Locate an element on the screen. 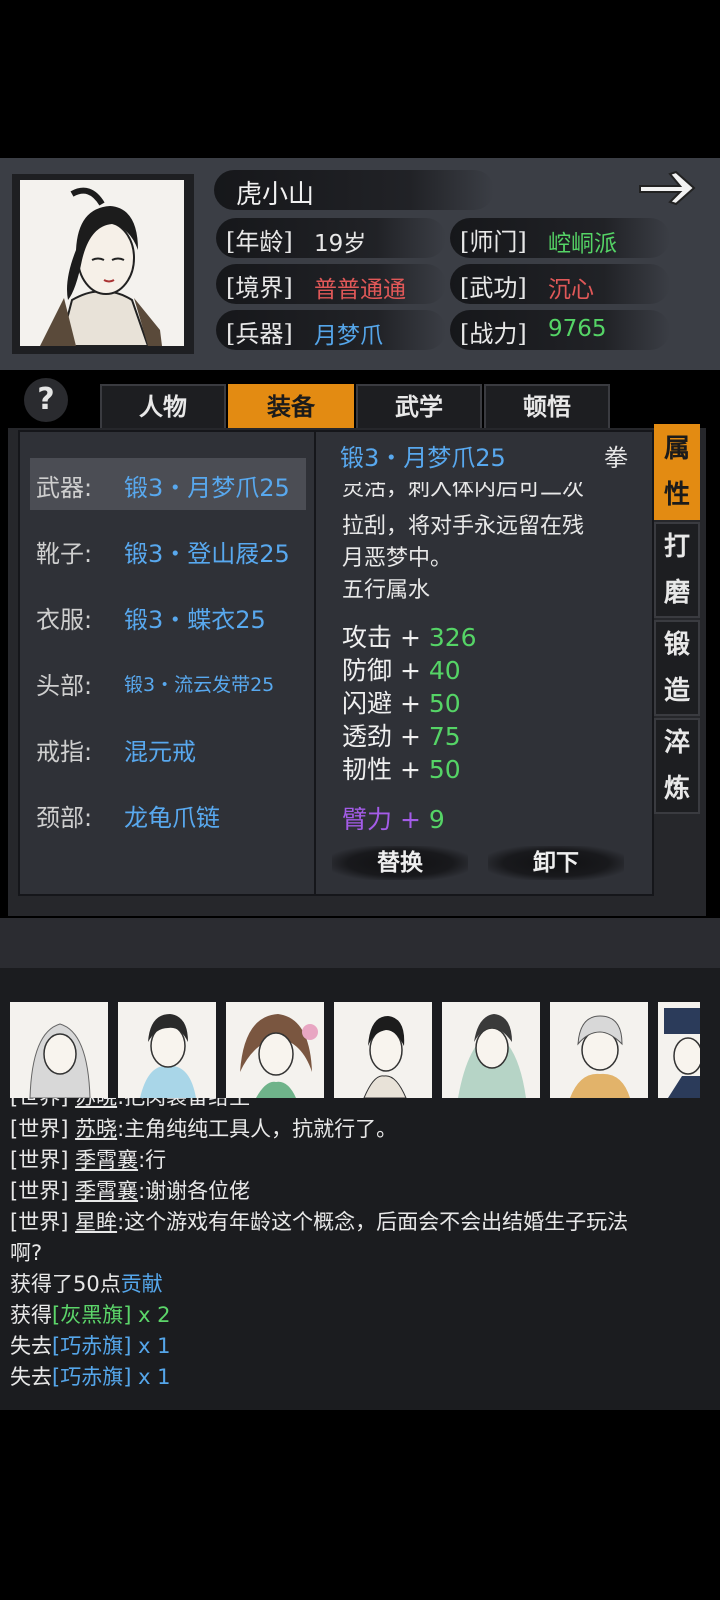 Image resolution: width=720 pixels, height=1600 pixels. item-link: [灰黑旗] is located at coordinates (91, 1315).